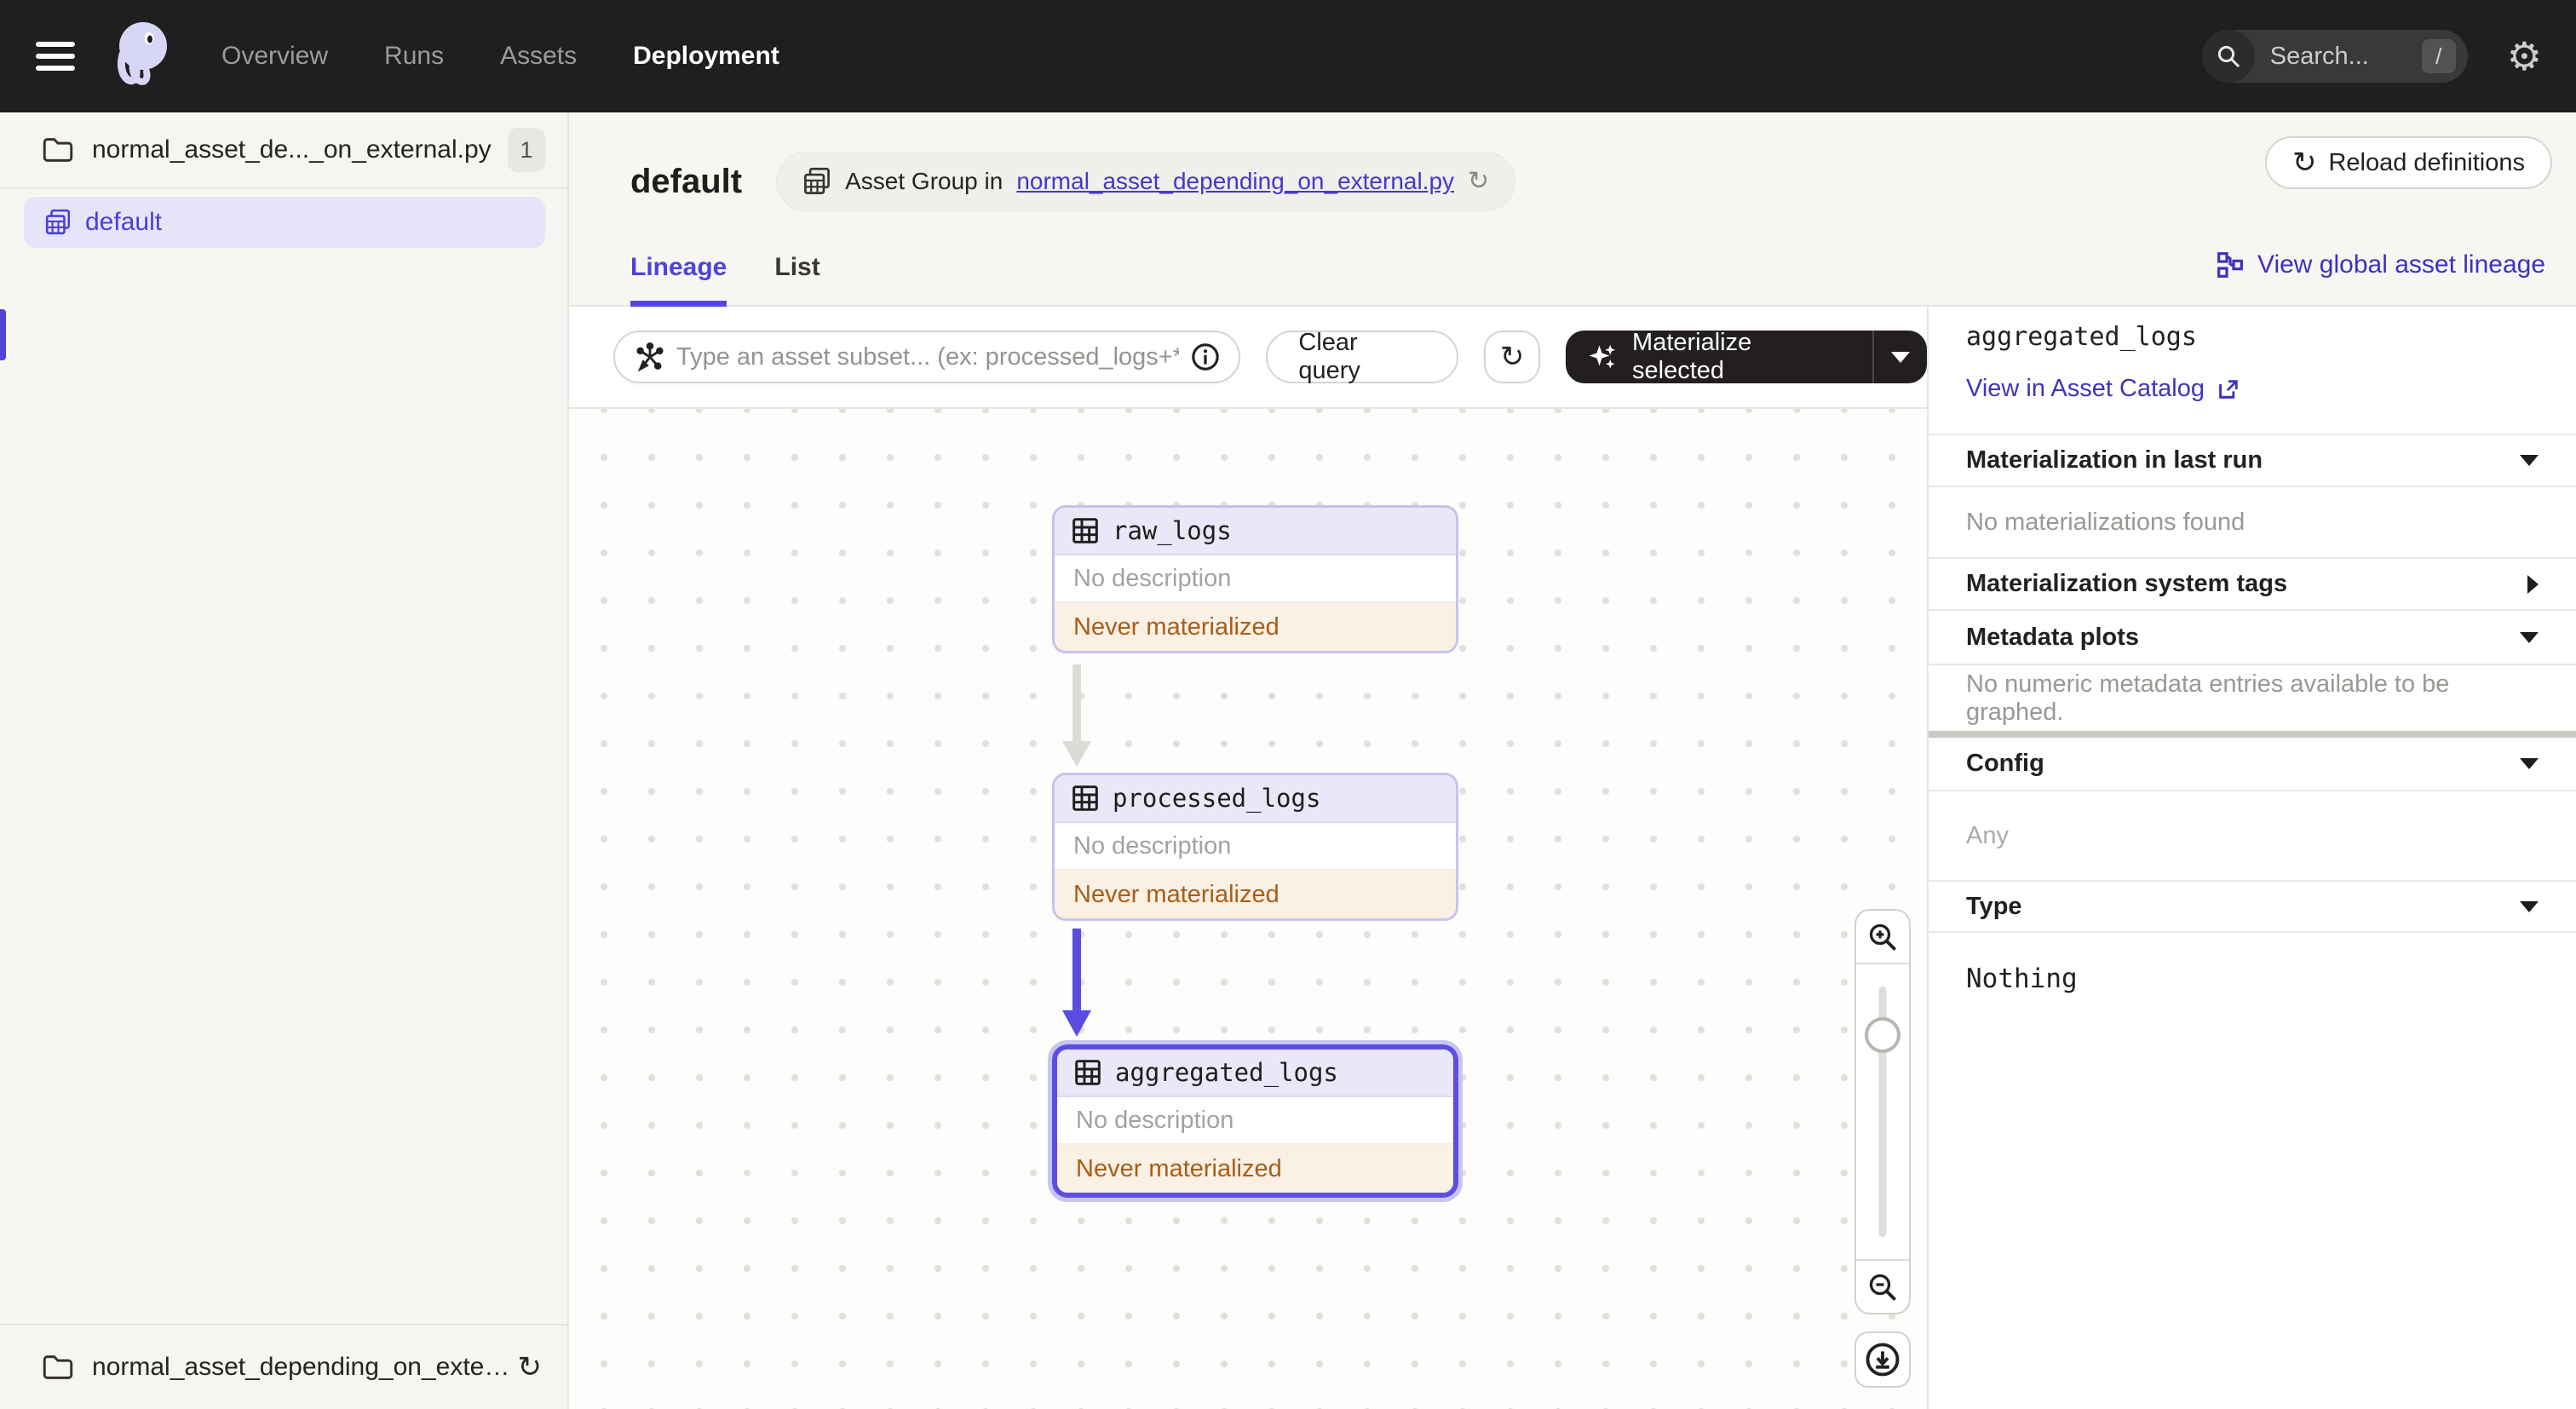  Describe the element at coordinates (1994, 906) in the screenshot. I see `section-label: Type` at that location.